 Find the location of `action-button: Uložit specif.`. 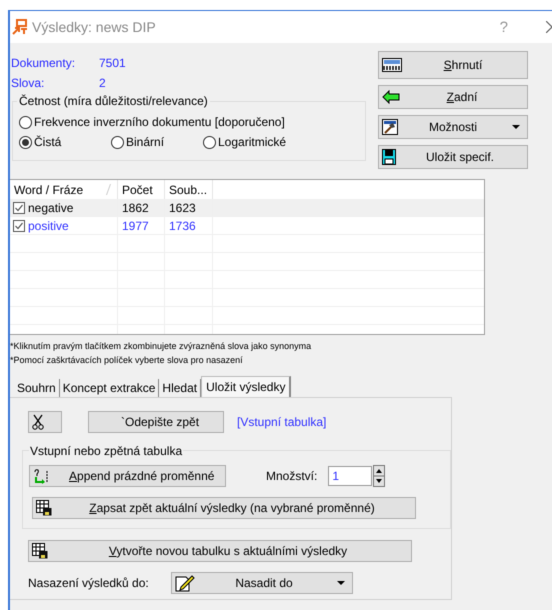

action-button: Uložit specif. is located at coordinates (453, 157).